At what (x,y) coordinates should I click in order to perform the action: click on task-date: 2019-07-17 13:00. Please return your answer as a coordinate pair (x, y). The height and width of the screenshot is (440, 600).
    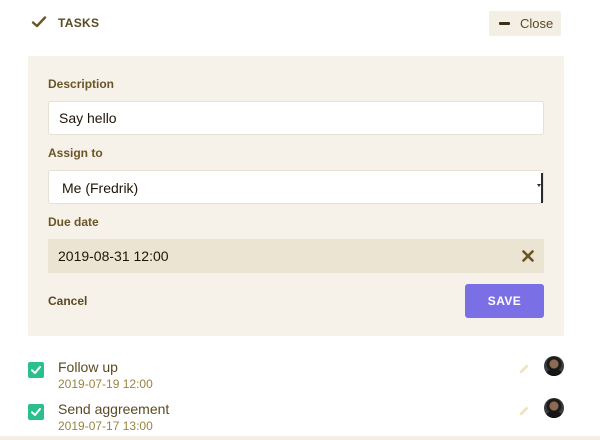
    Looking at the image, I should click on (105, 426).